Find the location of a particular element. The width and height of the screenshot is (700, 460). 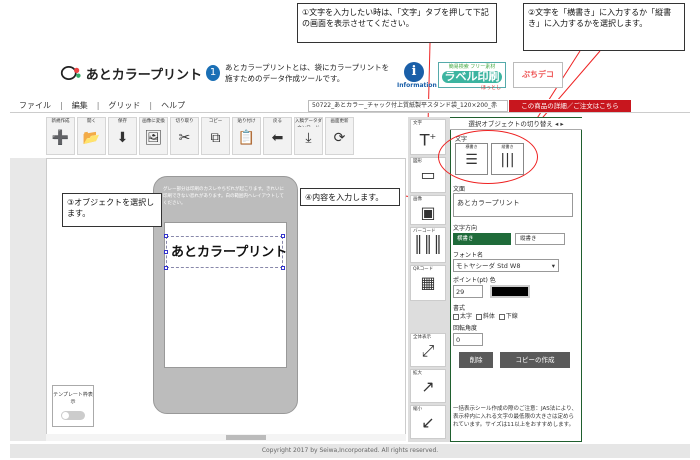

text-tool-icon: T+ is located at coordinates (428, 140).